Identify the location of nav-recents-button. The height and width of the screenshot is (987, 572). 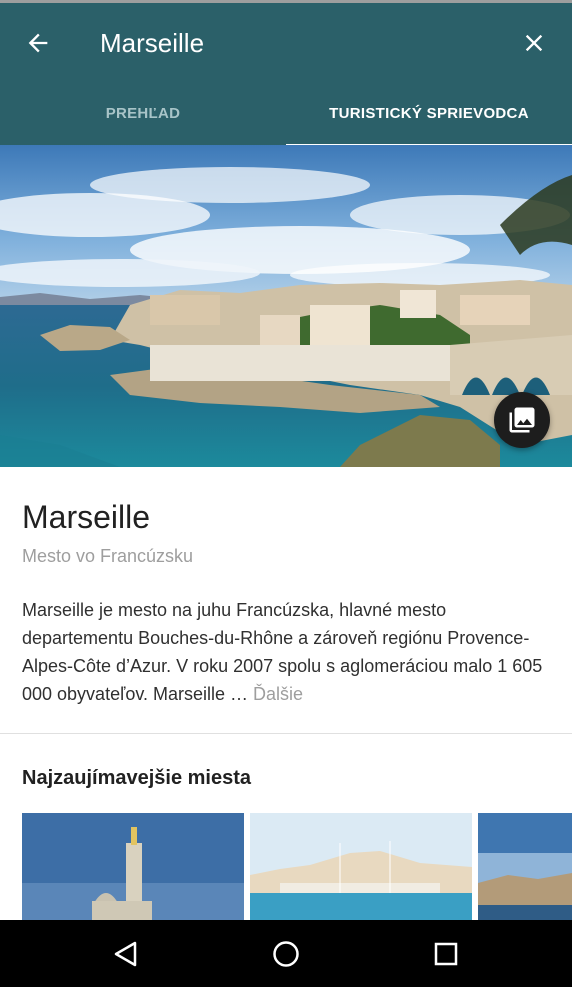
(446, 954).